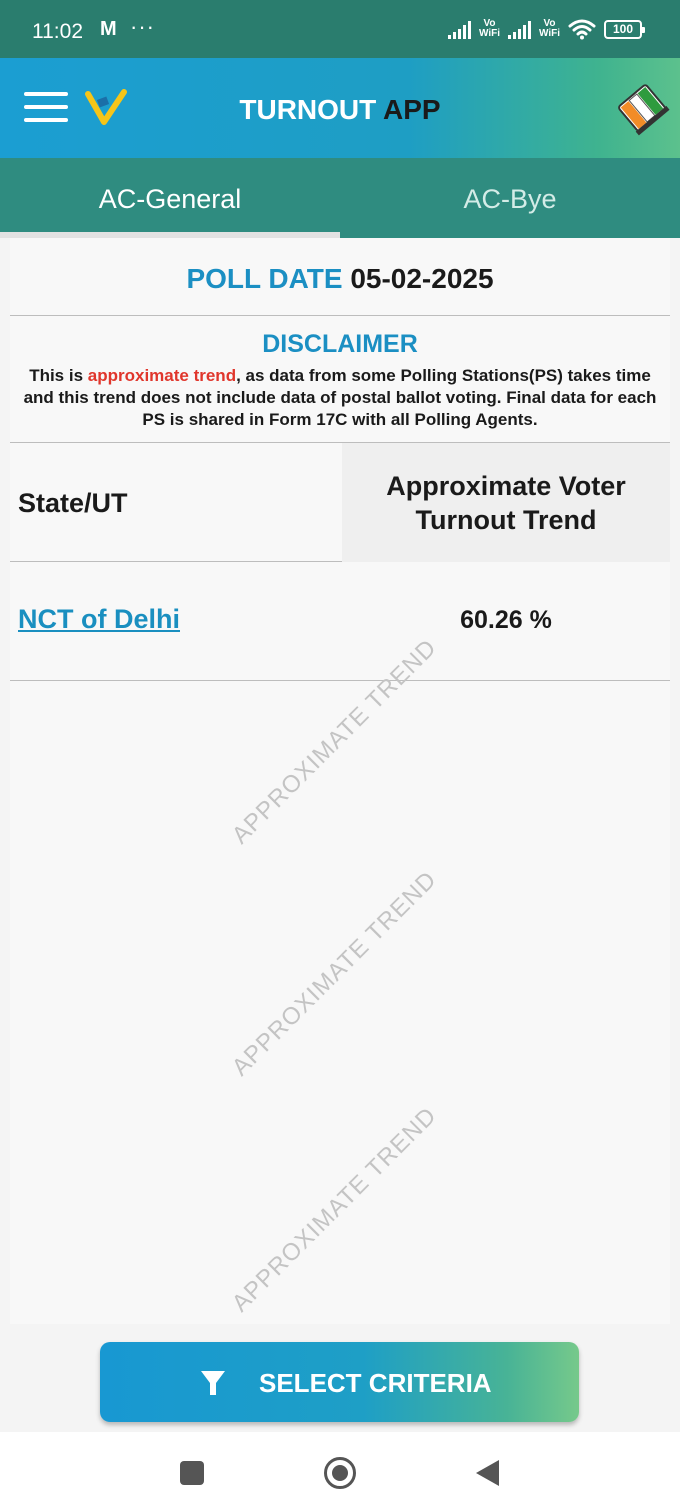  I want to click on state-link: NCT of Delhi, so click(99, 619).